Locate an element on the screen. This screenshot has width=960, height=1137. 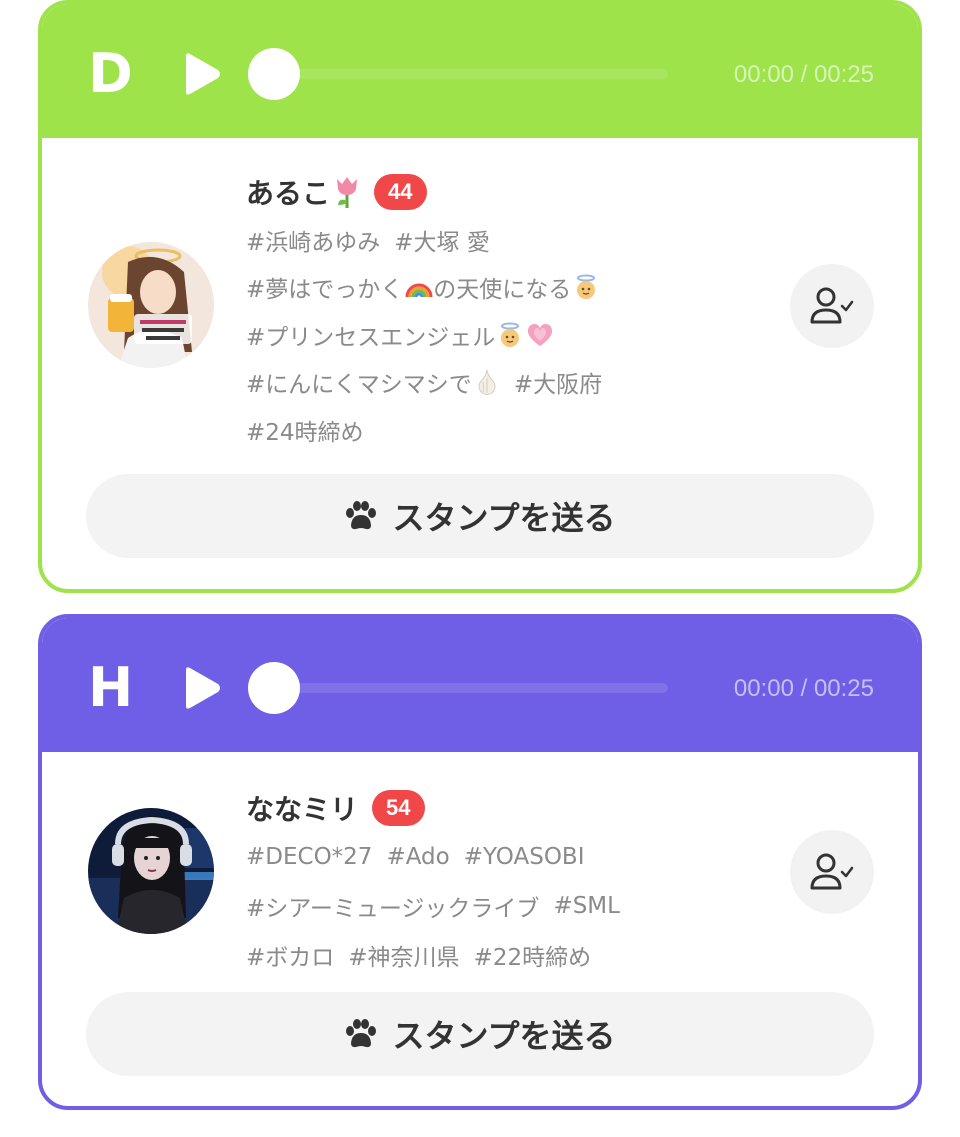
tag: #大阪府 is located at coordinates (558, 382).